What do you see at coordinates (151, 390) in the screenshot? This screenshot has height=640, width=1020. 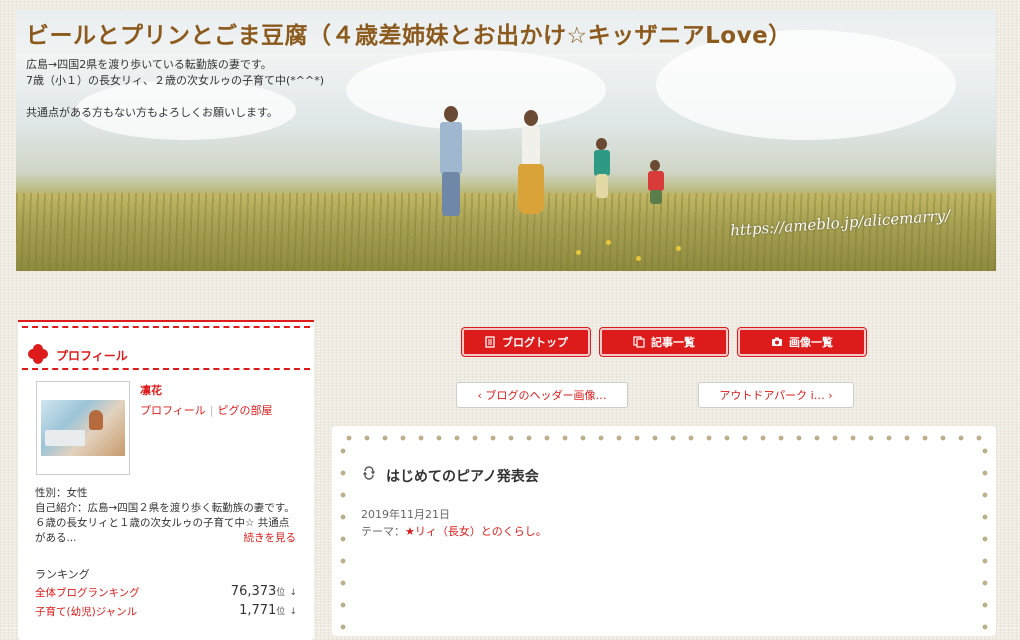 I see `user-name: 凛花` at bounding box center [151, 390].